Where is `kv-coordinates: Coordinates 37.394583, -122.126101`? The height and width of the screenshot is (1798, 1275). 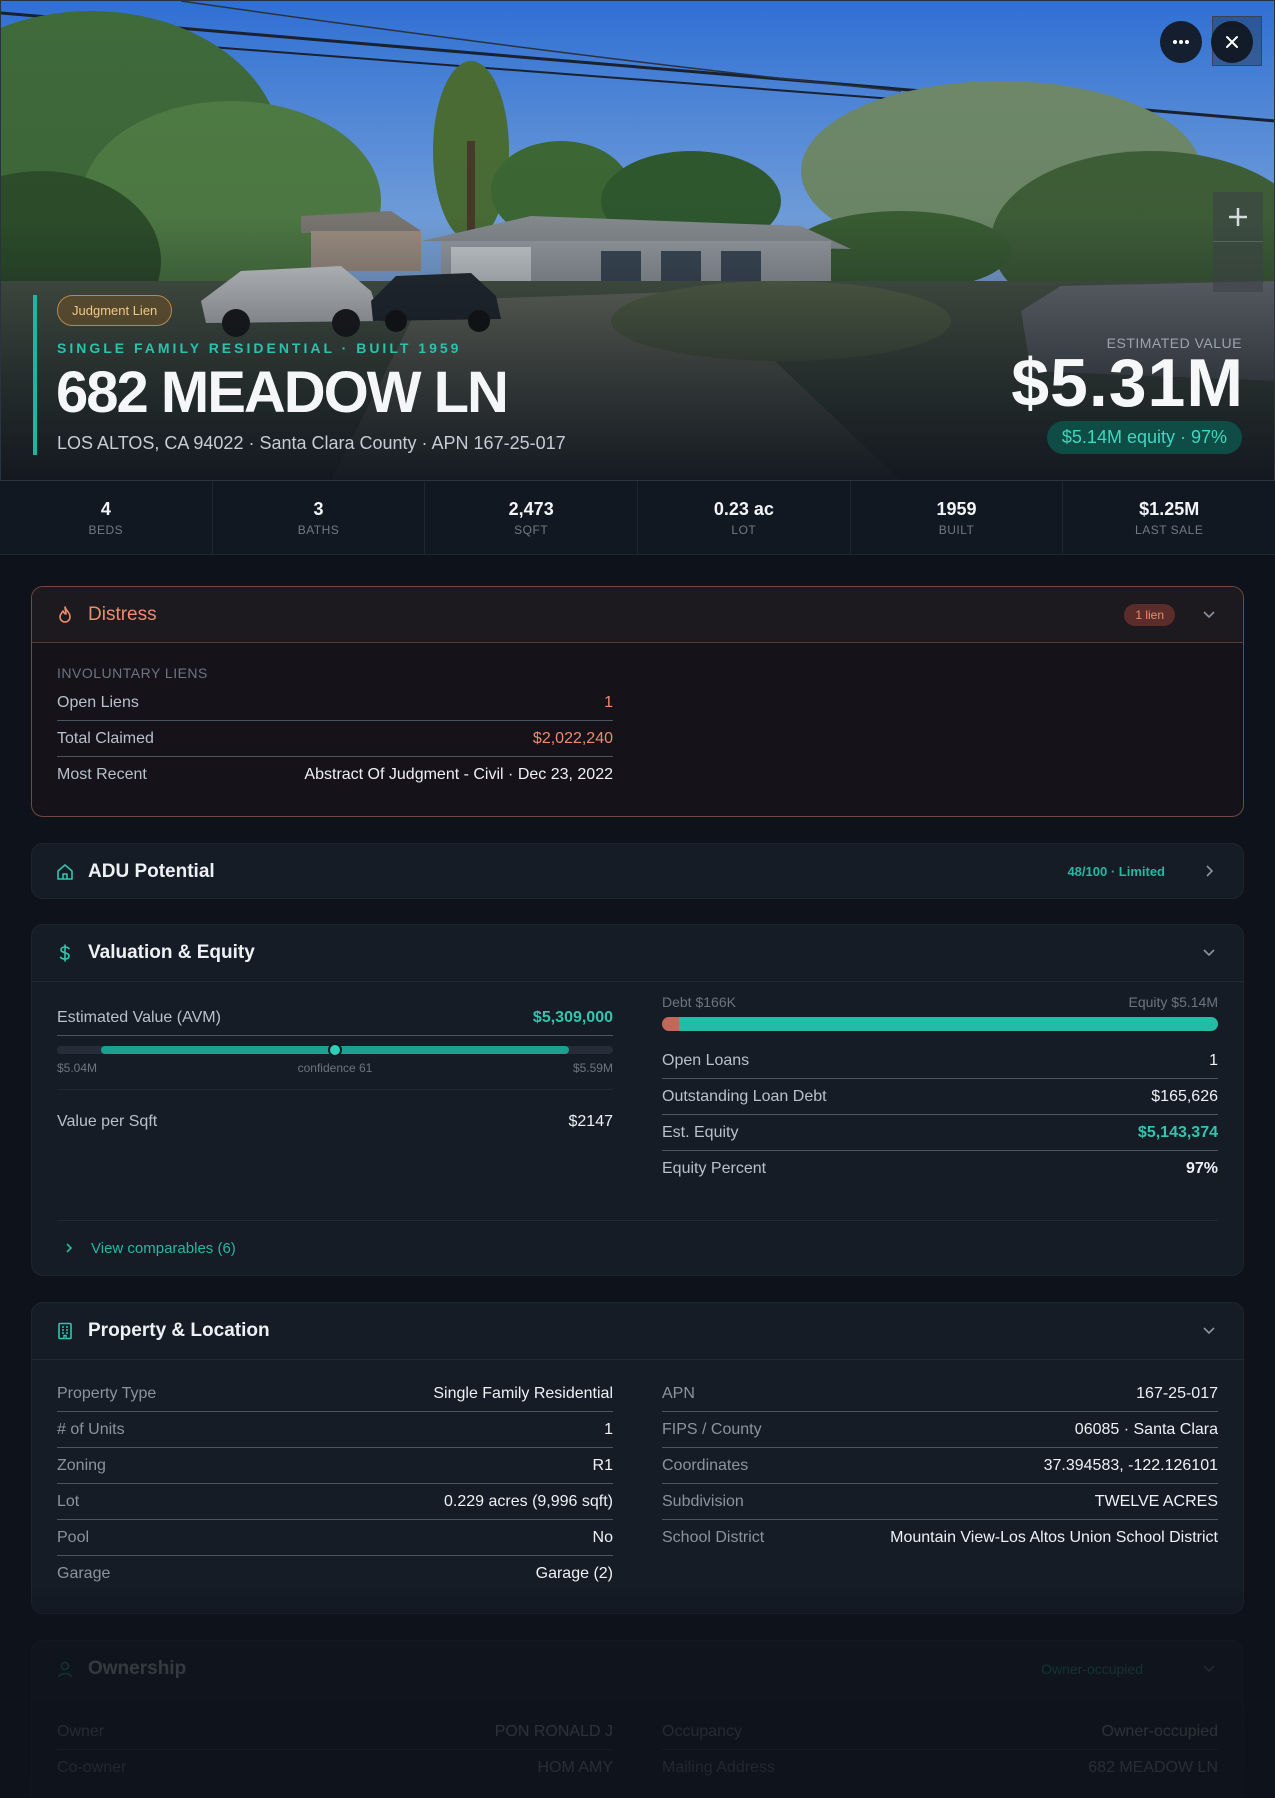
kv-coordinates: Coordinates 37.394583, -122.126101 is located at coordinates (940, 1466).